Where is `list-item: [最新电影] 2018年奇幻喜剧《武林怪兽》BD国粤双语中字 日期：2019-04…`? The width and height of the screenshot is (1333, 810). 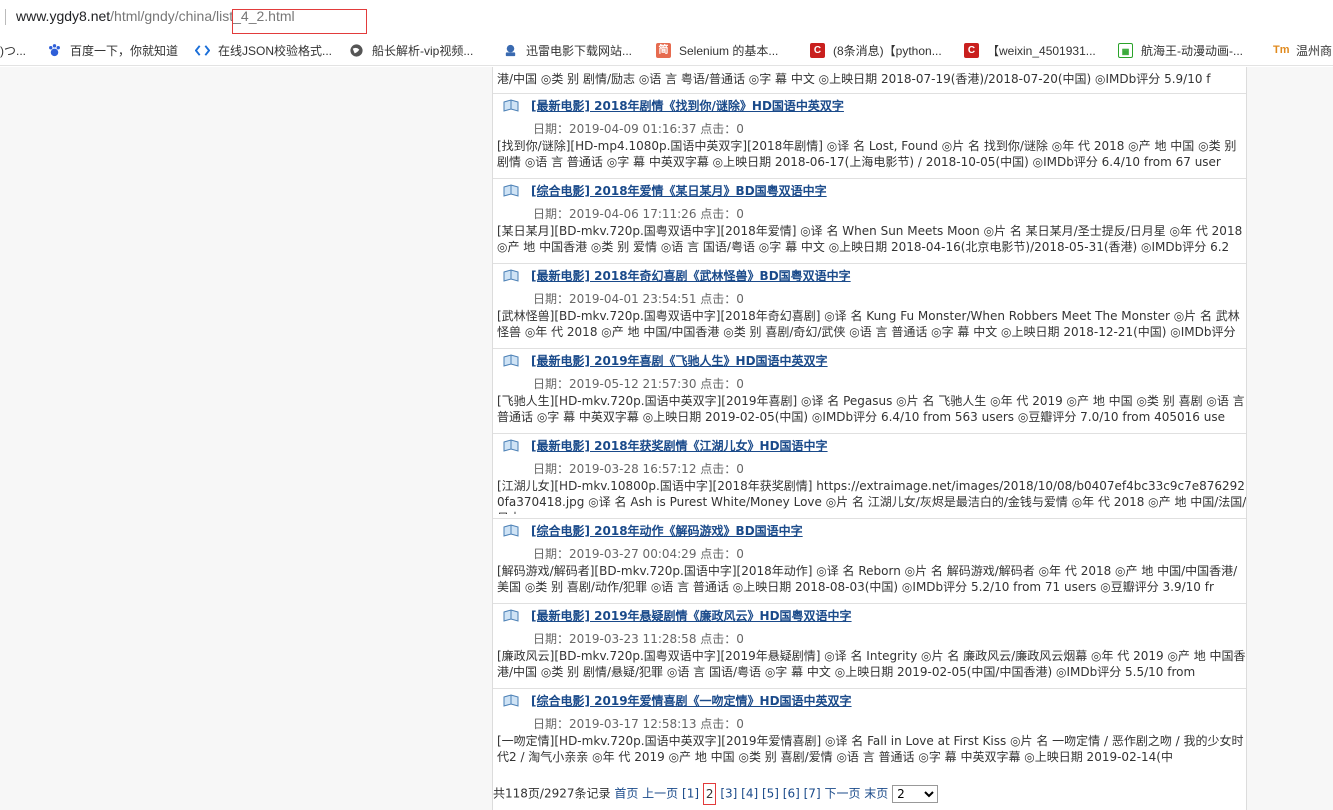 list-item: [最新电影] 2018年奇幻喜剧《武林怪兽》BD国粤双语中字 日期：2019-04… is located at coordinates (869, 306).